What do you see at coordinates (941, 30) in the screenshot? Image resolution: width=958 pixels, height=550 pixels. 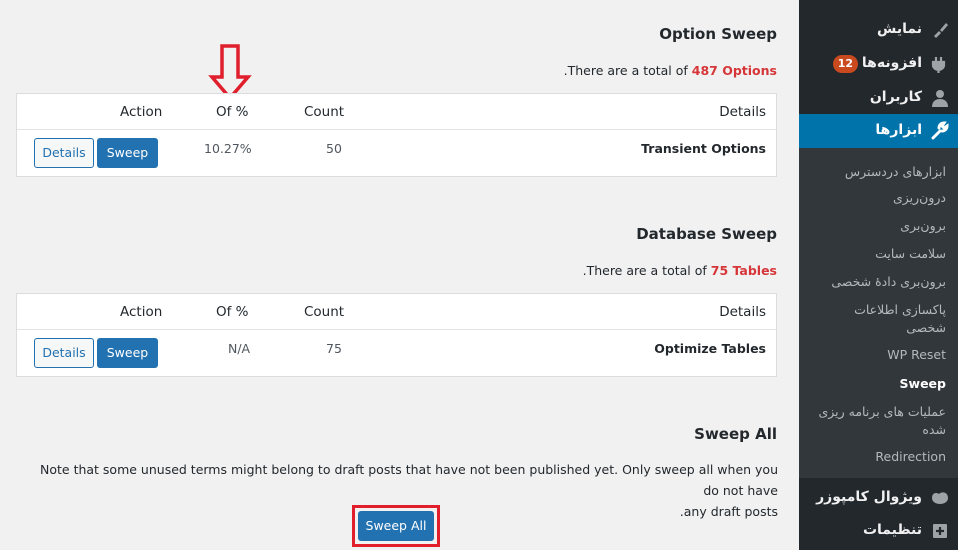 I see `paintbrush-icon` at bounding box center [941, 30].